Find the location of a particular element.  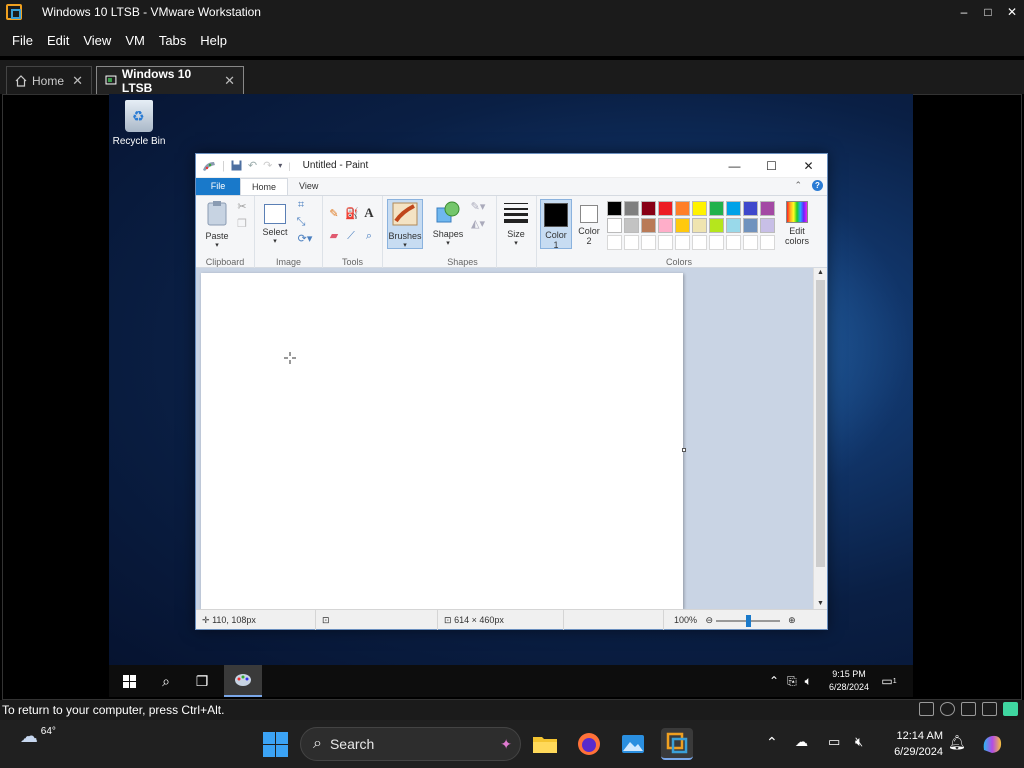

guest-task-view-icon: ❐ is located at coordinates (202, 681).